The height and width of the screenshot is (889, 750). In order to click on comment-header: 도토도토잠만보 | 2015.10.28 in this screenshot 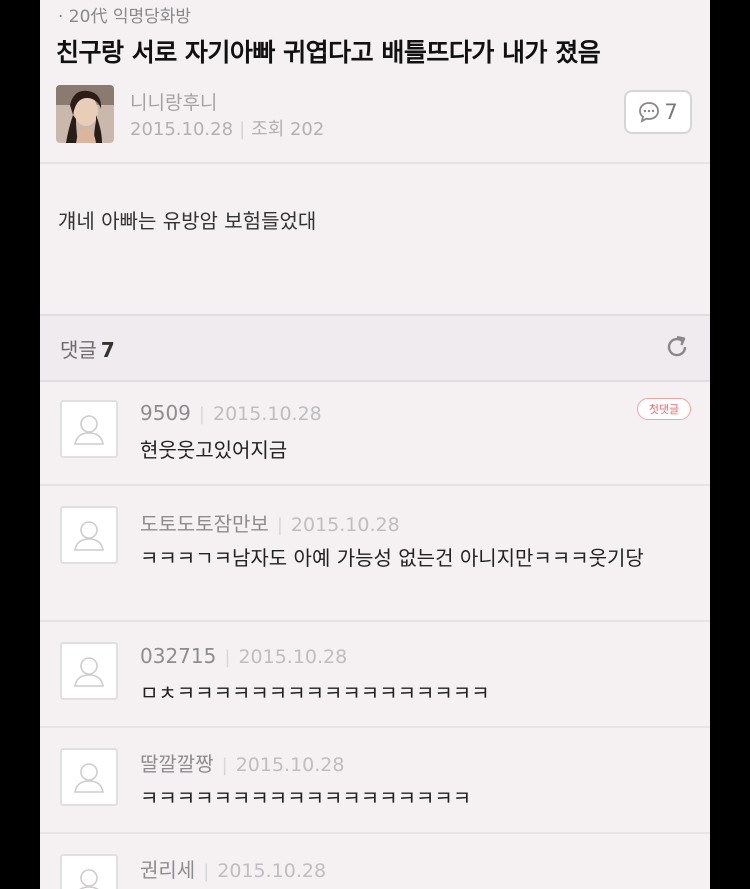, I will do `click(270, 522)`.